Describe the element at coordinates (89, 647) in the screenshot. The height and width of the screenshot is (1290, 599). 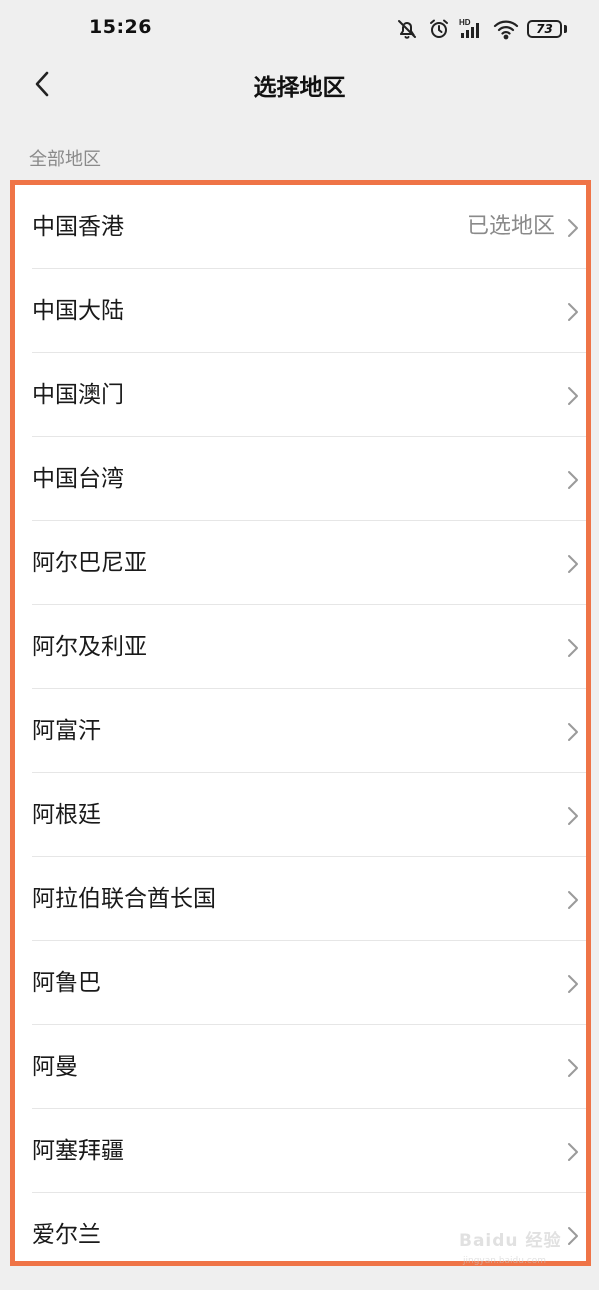
I see `region-name: 阿尔及利亚` at that location.